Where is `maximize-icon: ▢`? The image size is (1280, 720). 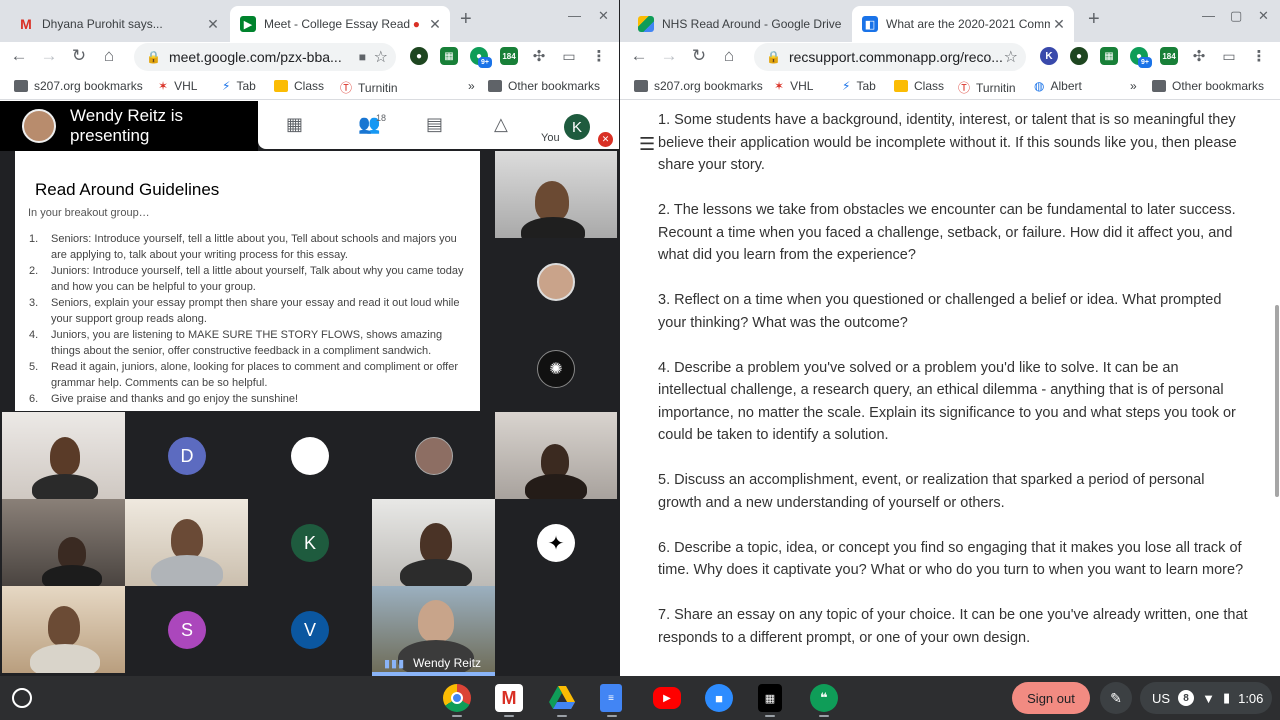
maximize-icon: ▢ is located at coordinates (1236, 16).